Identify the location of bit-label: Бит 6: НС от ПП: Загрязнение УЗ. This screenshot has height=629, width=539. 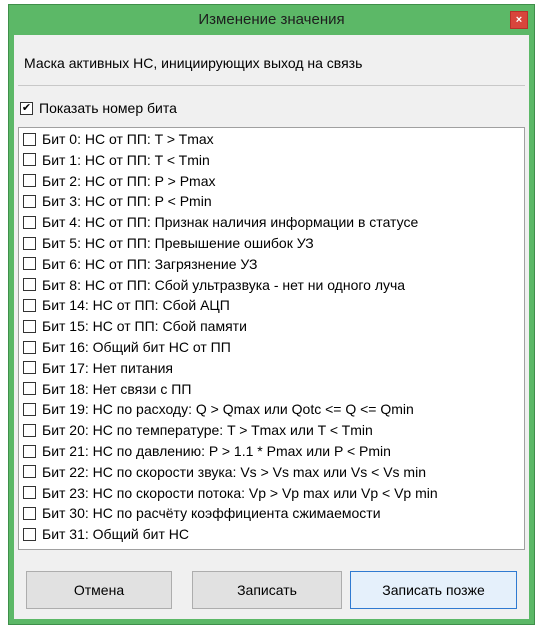
(150, 263).